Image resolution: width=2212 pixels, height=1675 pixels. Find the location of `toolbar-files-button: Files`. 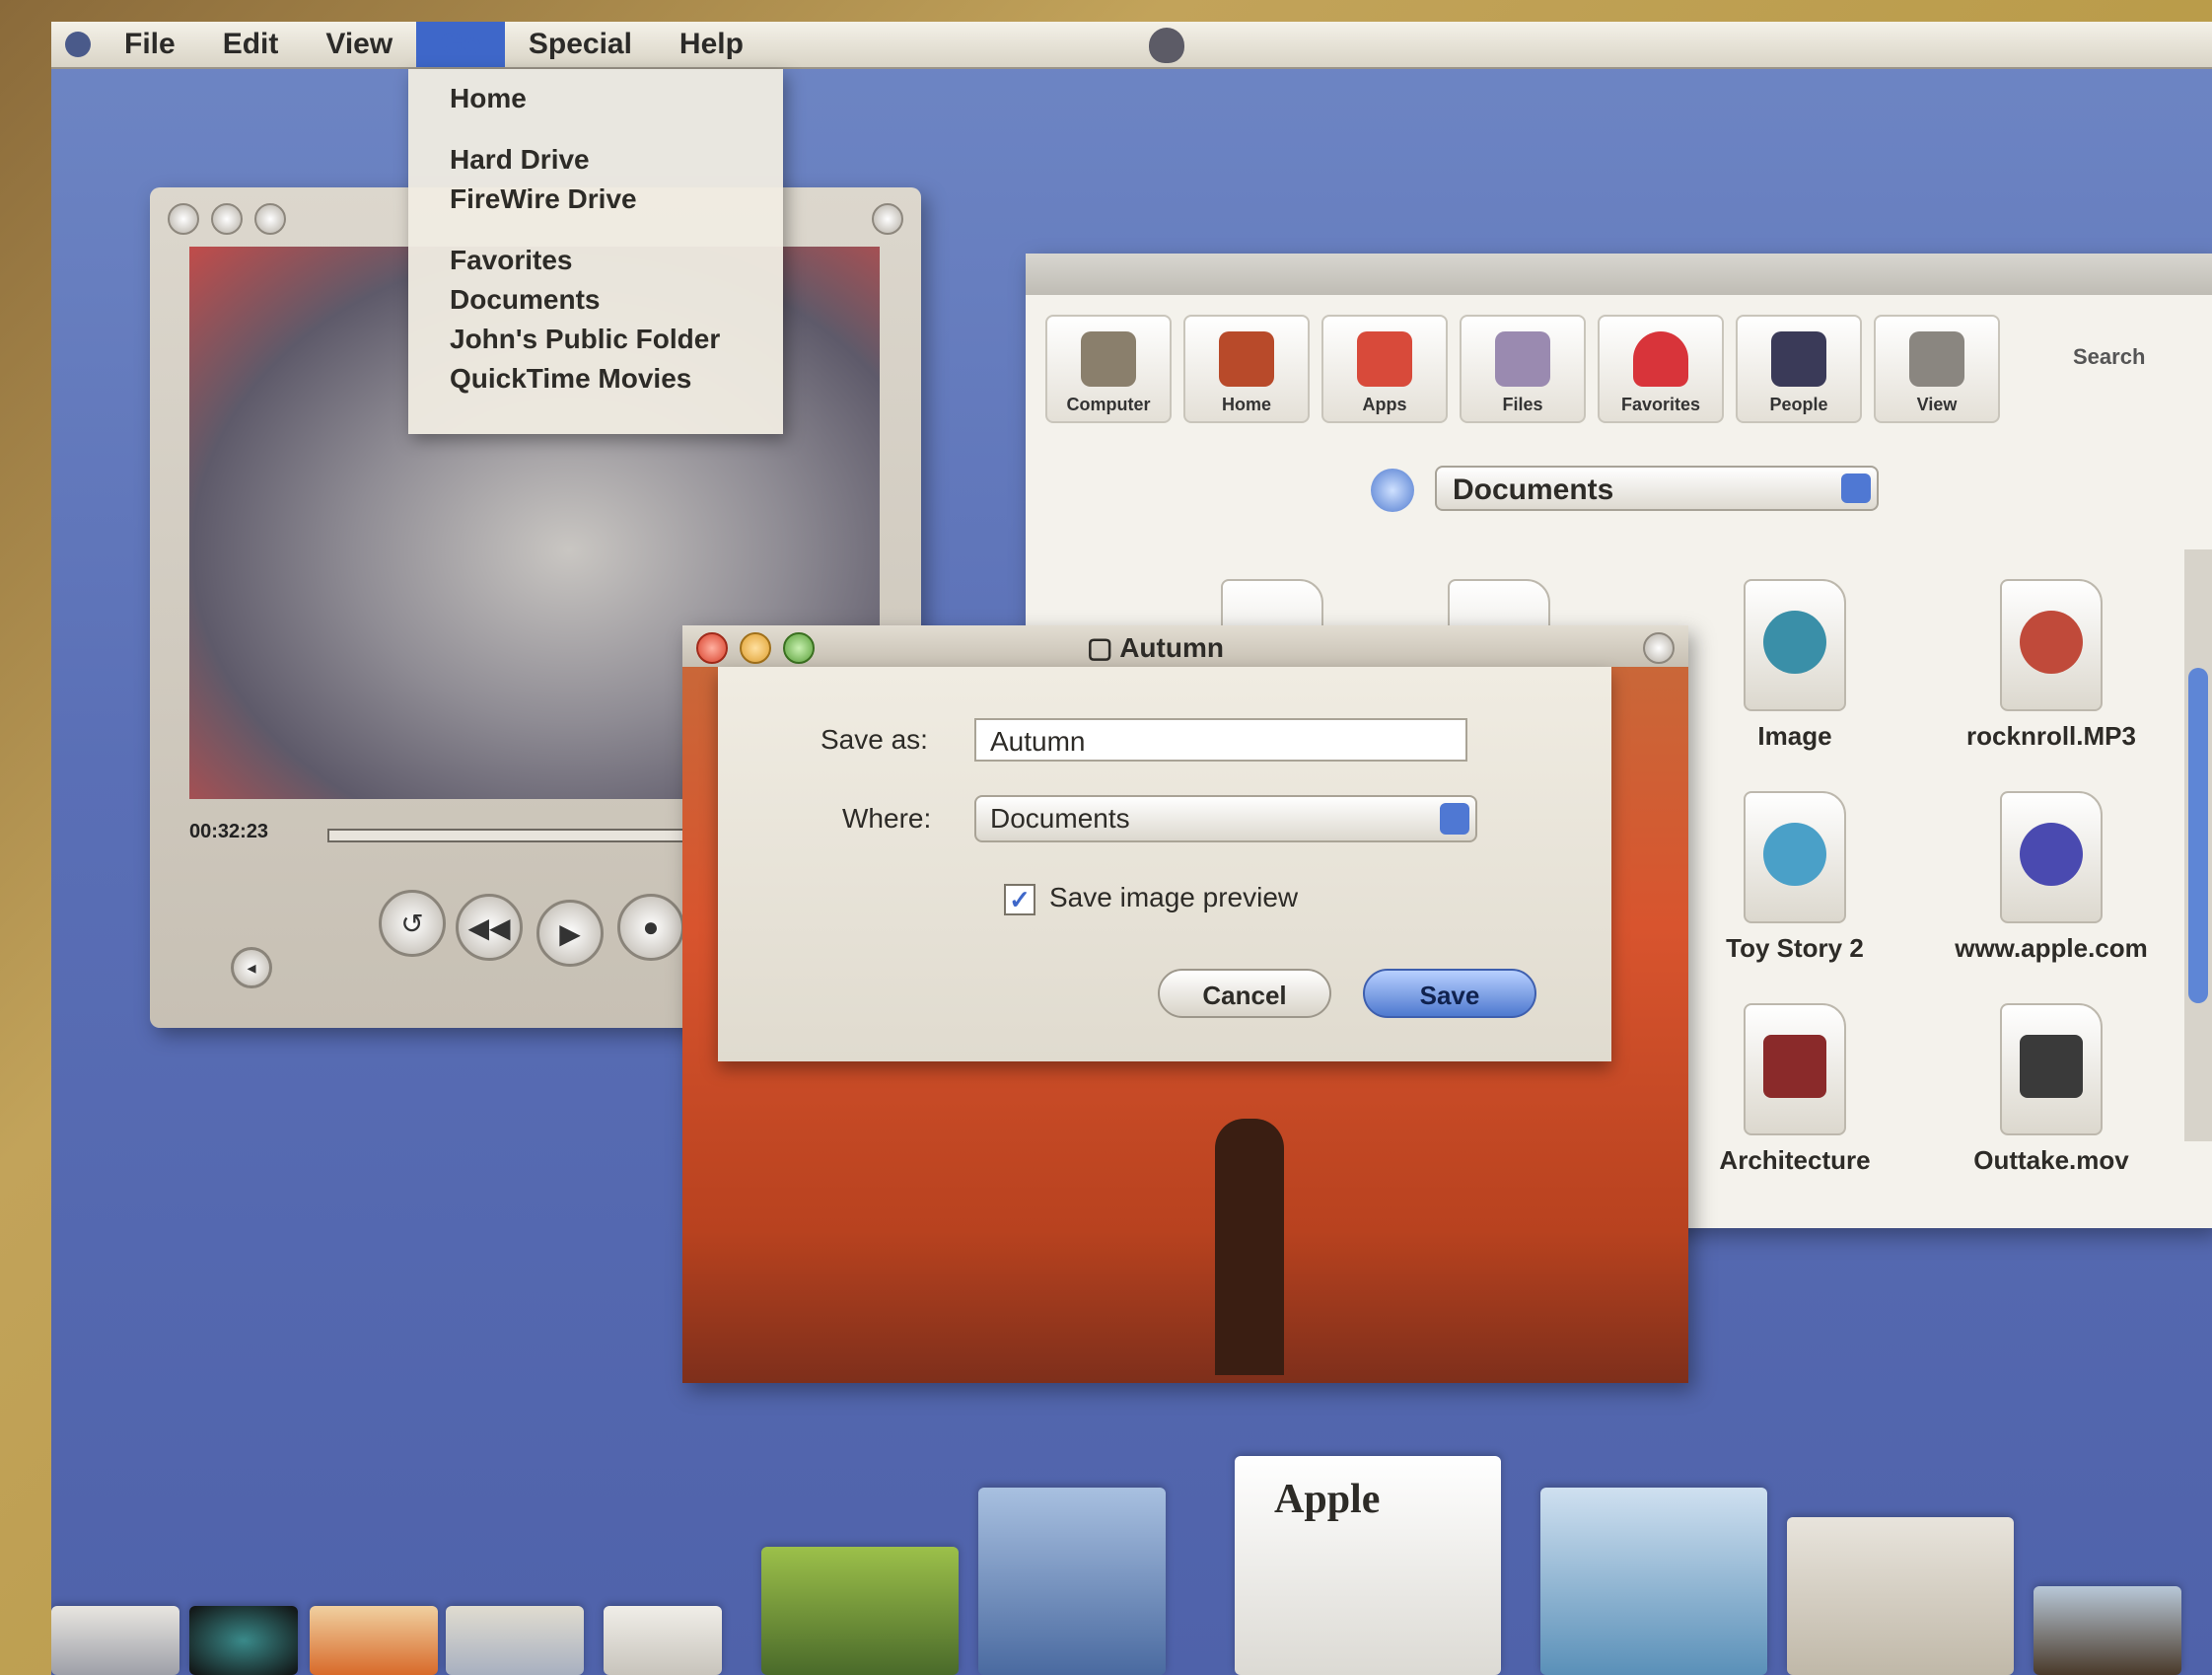

toolbar-files-button: Files is located at coordinates (1523, 369).